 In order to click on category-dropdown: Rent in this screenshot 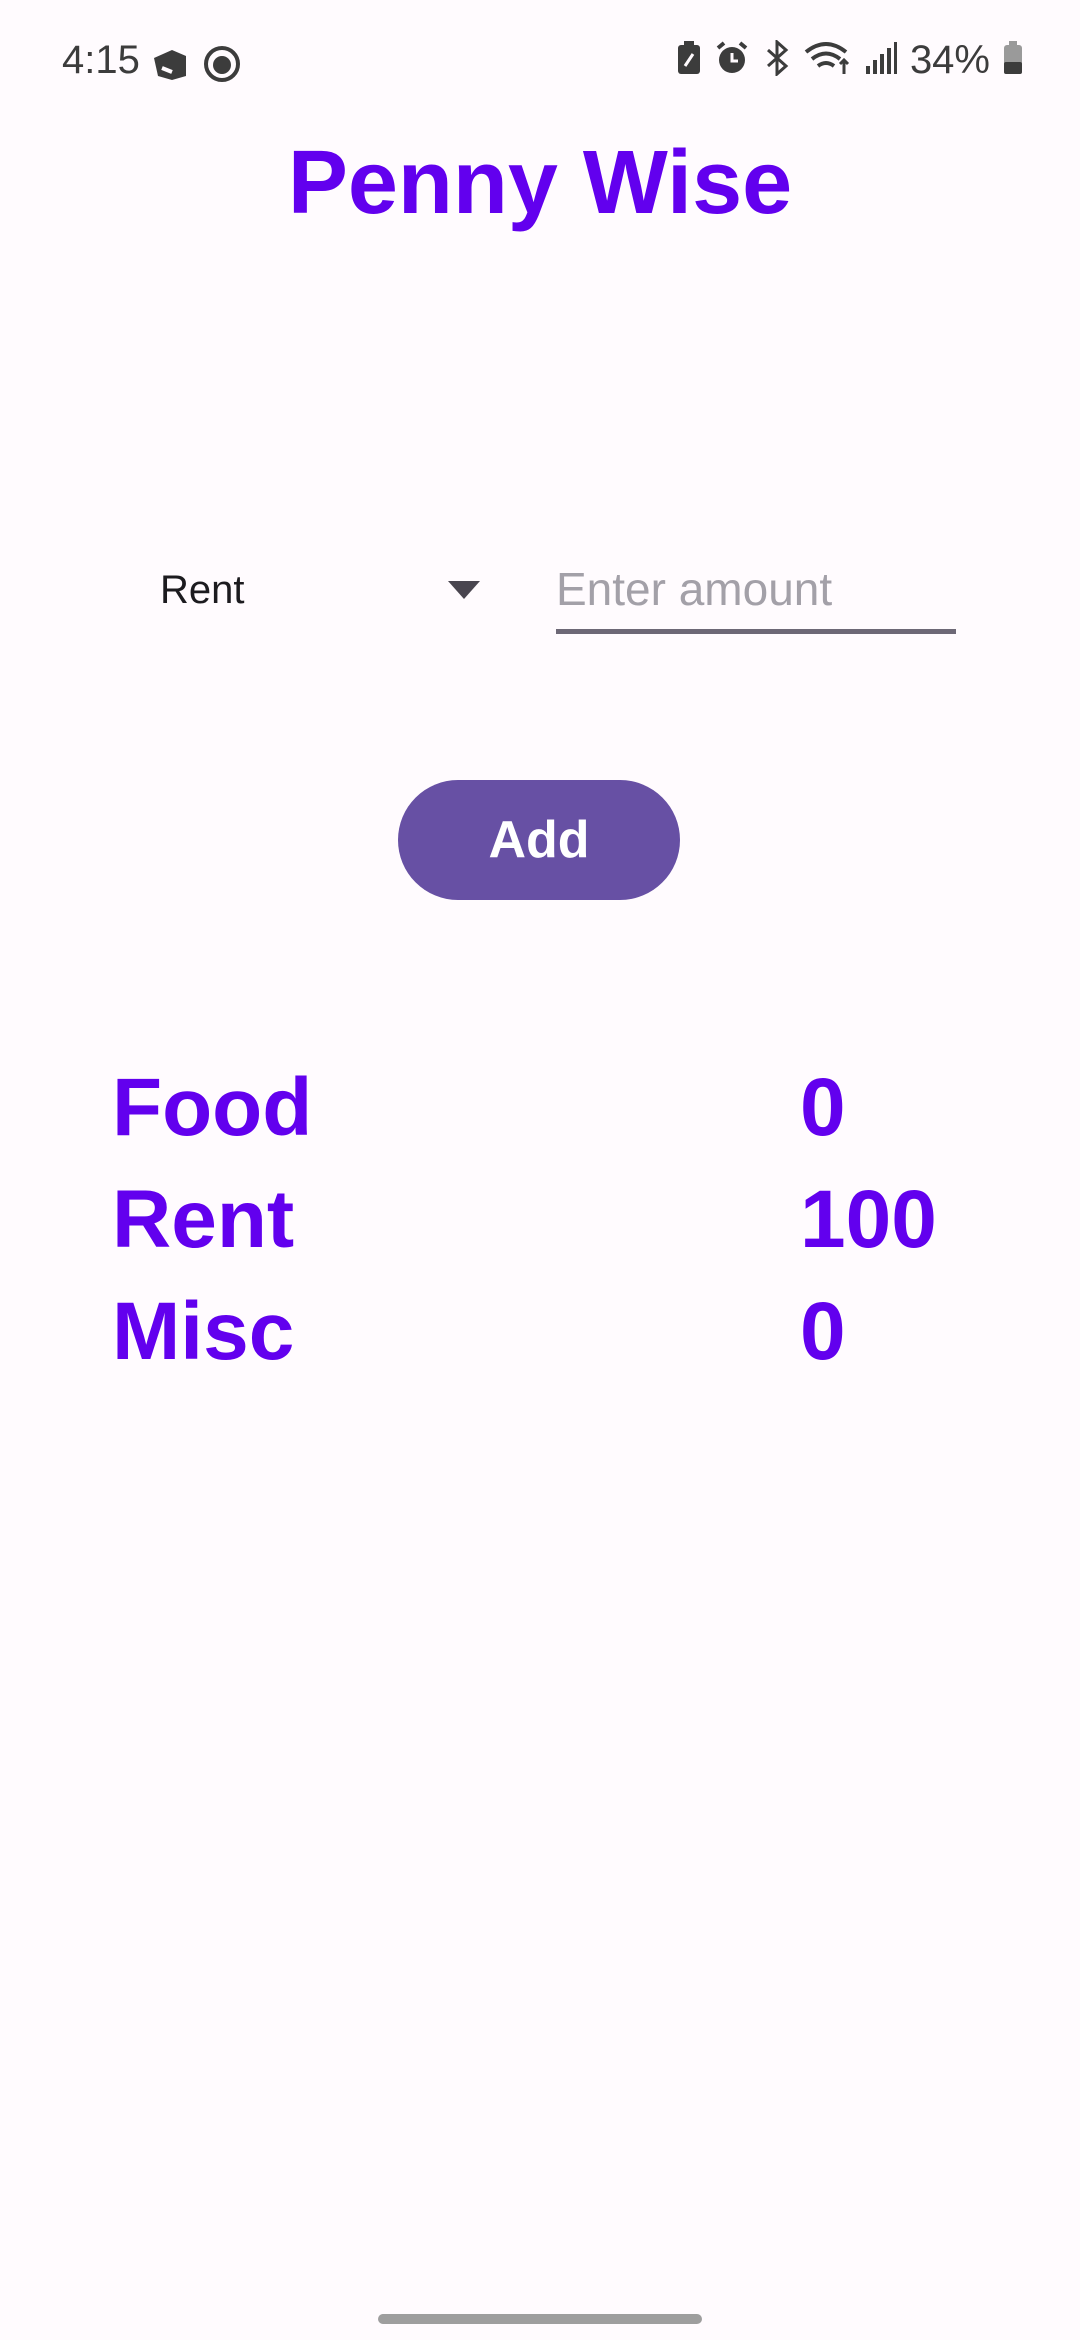, I will do `click(320, 590)`.